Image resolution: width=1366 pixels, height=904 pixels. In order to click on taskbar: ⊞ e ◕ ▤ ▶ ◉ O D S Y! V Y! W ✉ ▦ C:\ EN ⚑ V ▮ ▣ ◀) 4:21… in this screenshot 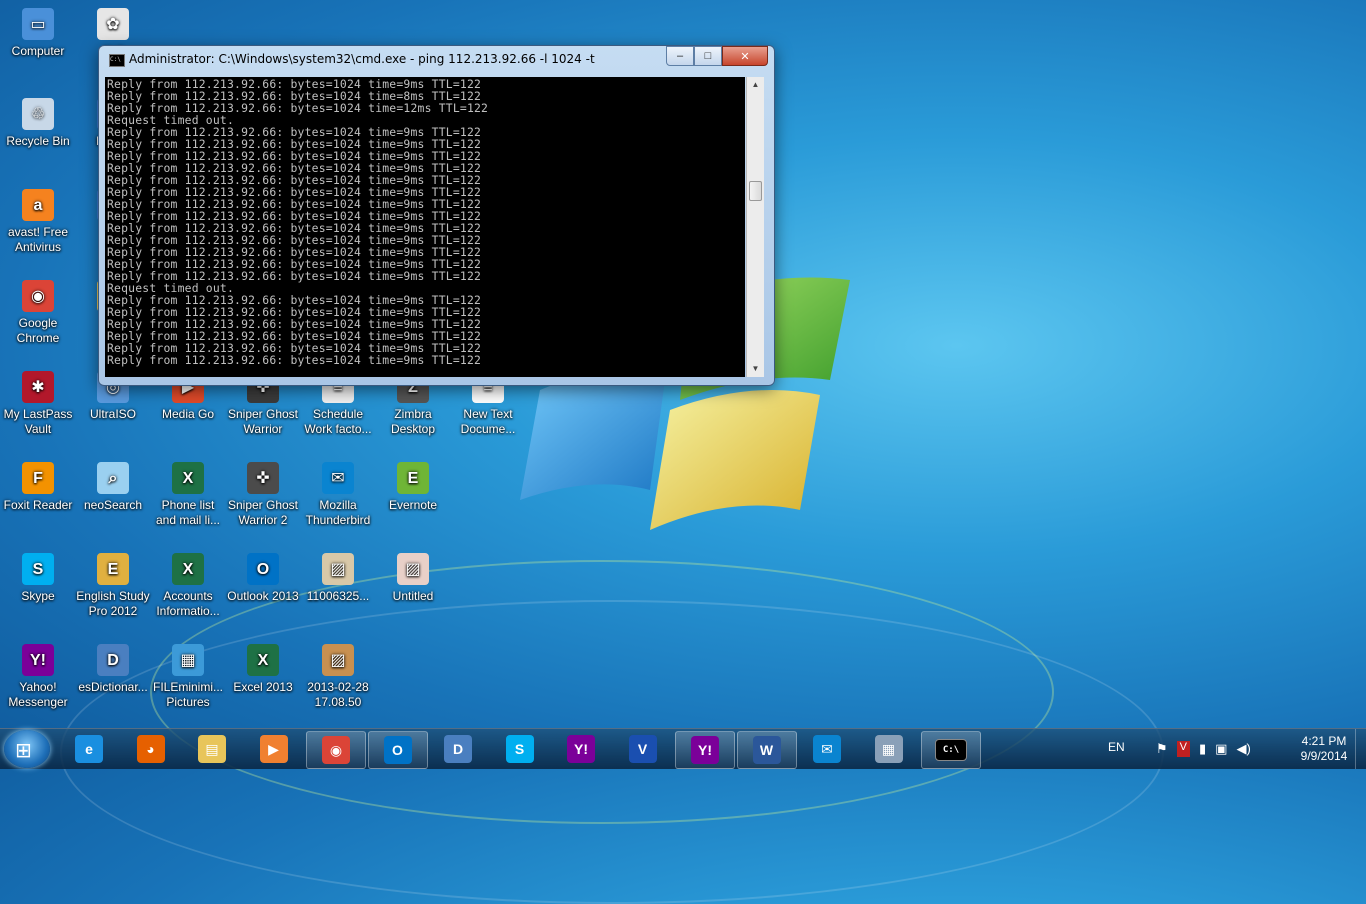, I will do `click(683, 748)`.